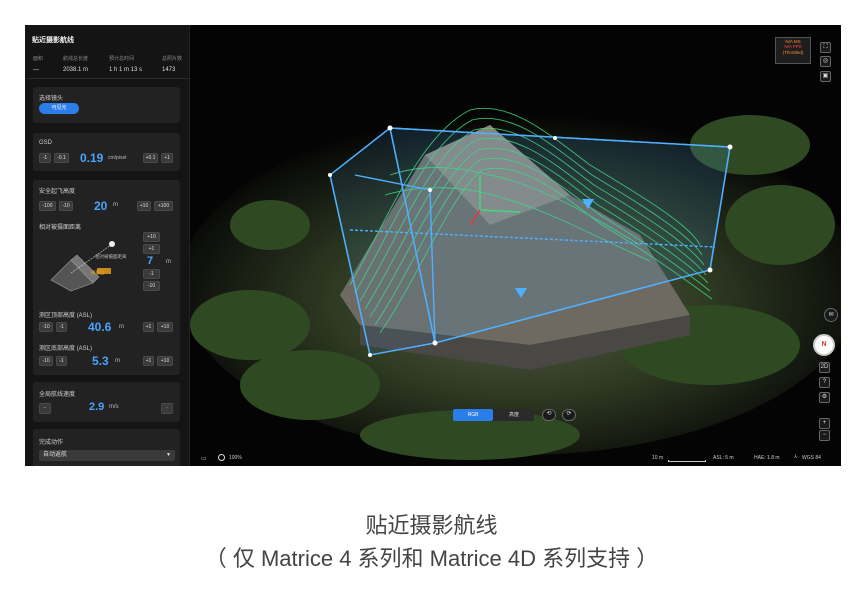  What do you see at coordinates (47, 206) in the screenshot?
I see `takeoff-dec-100-button: -100` at bounding box center [47, 206].